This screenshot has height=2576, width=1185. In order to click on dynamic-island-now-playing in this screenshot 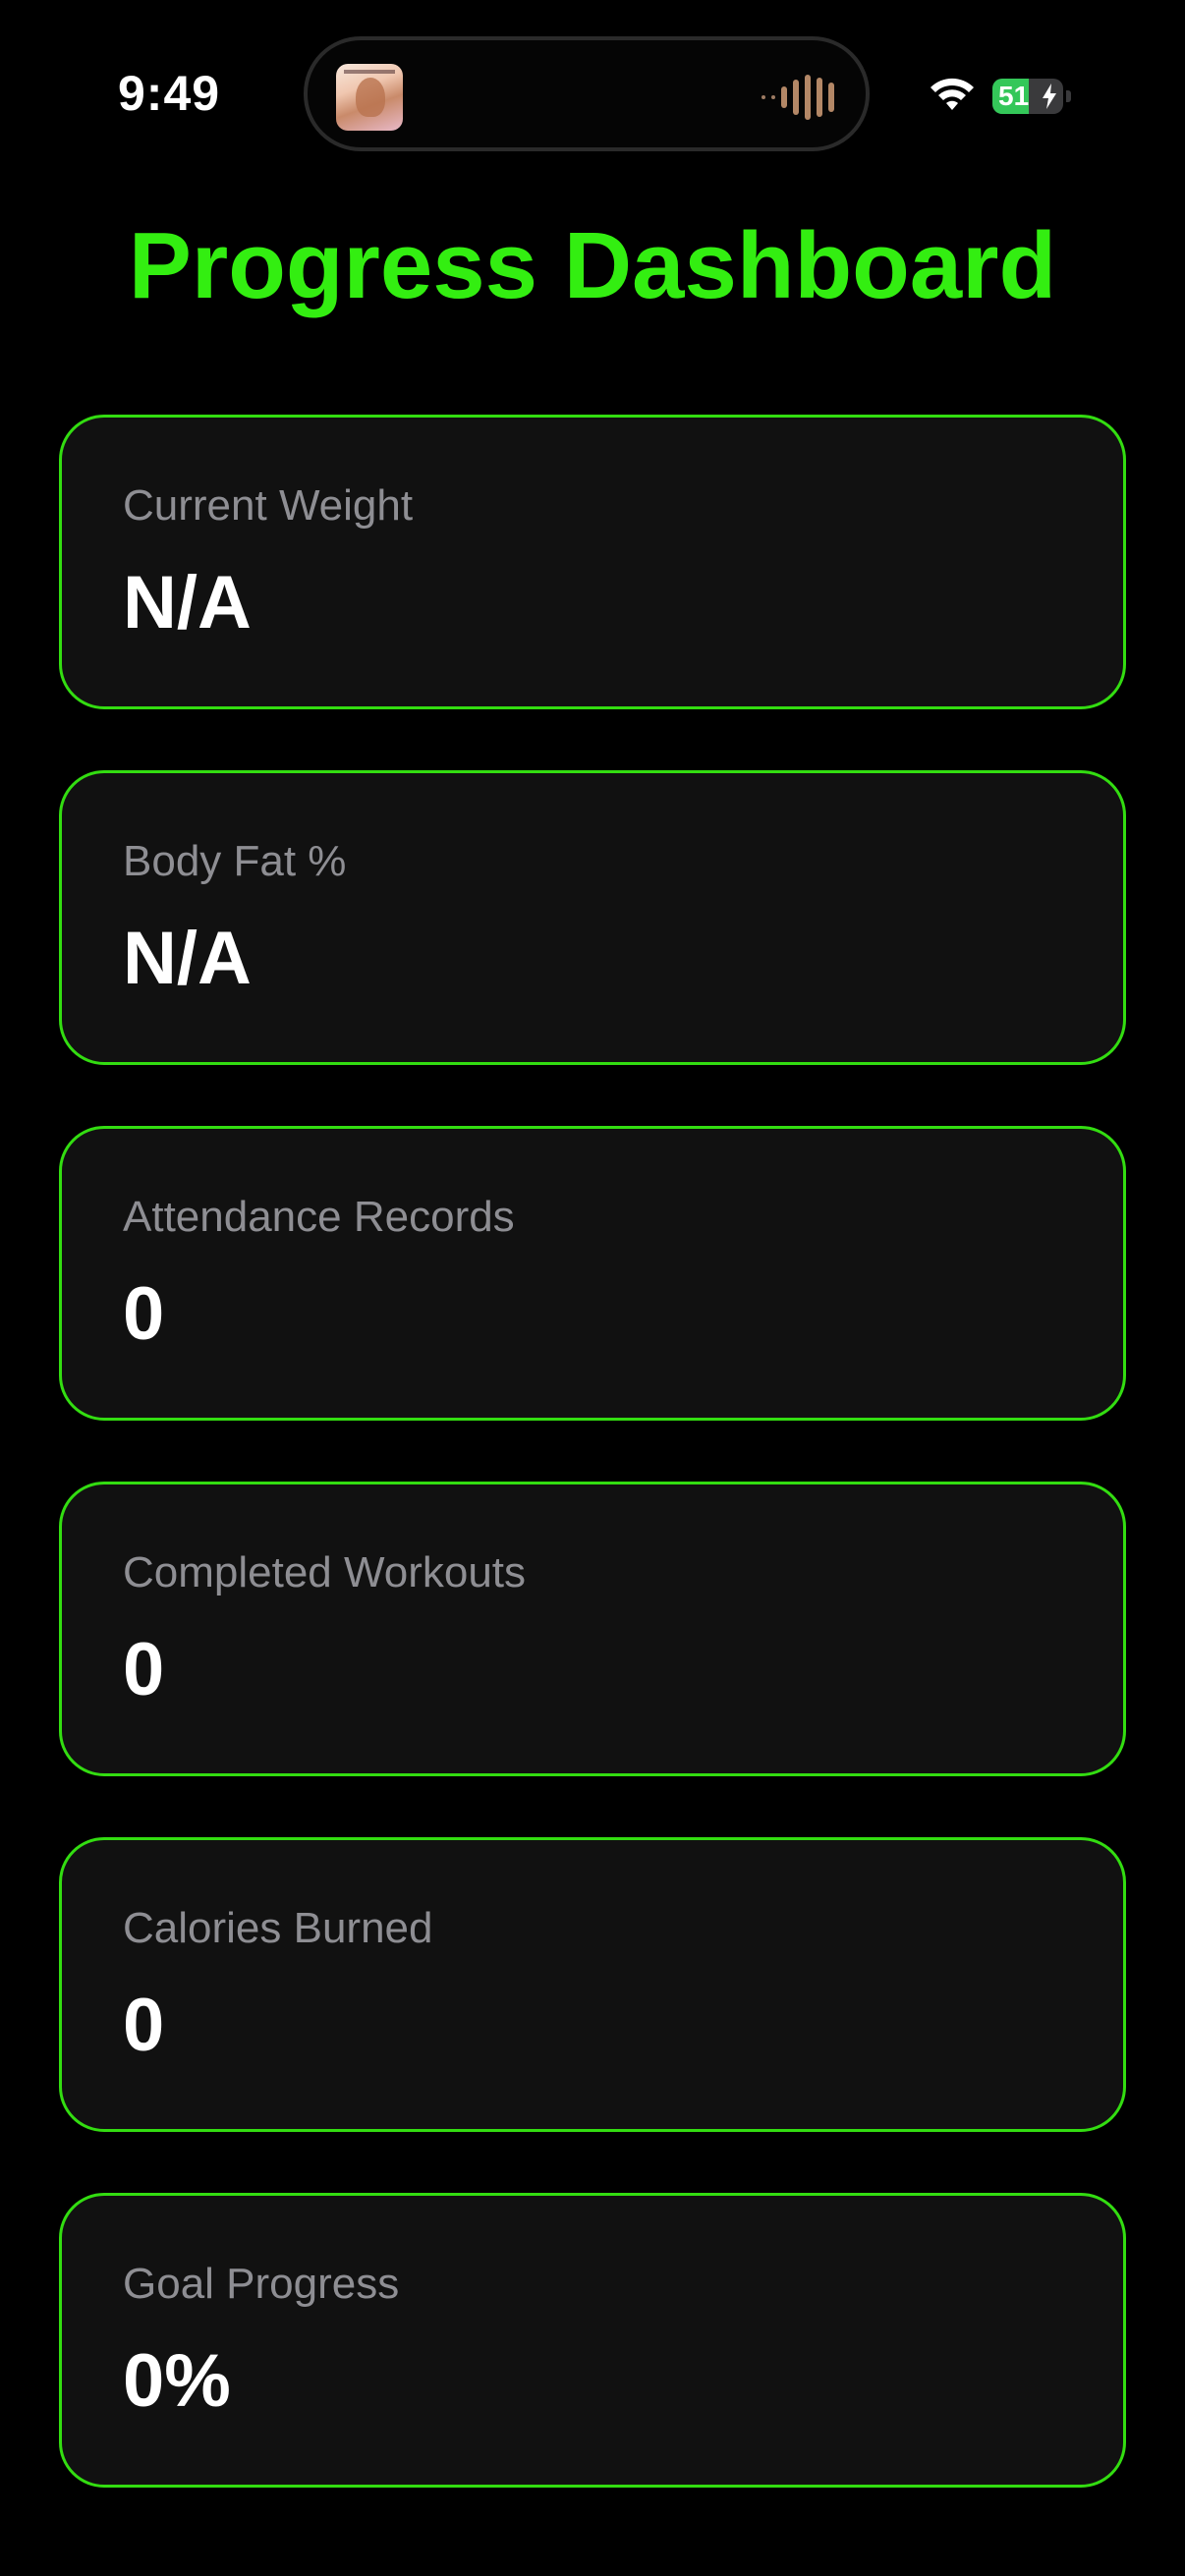, I will do `click(587, 93)`.